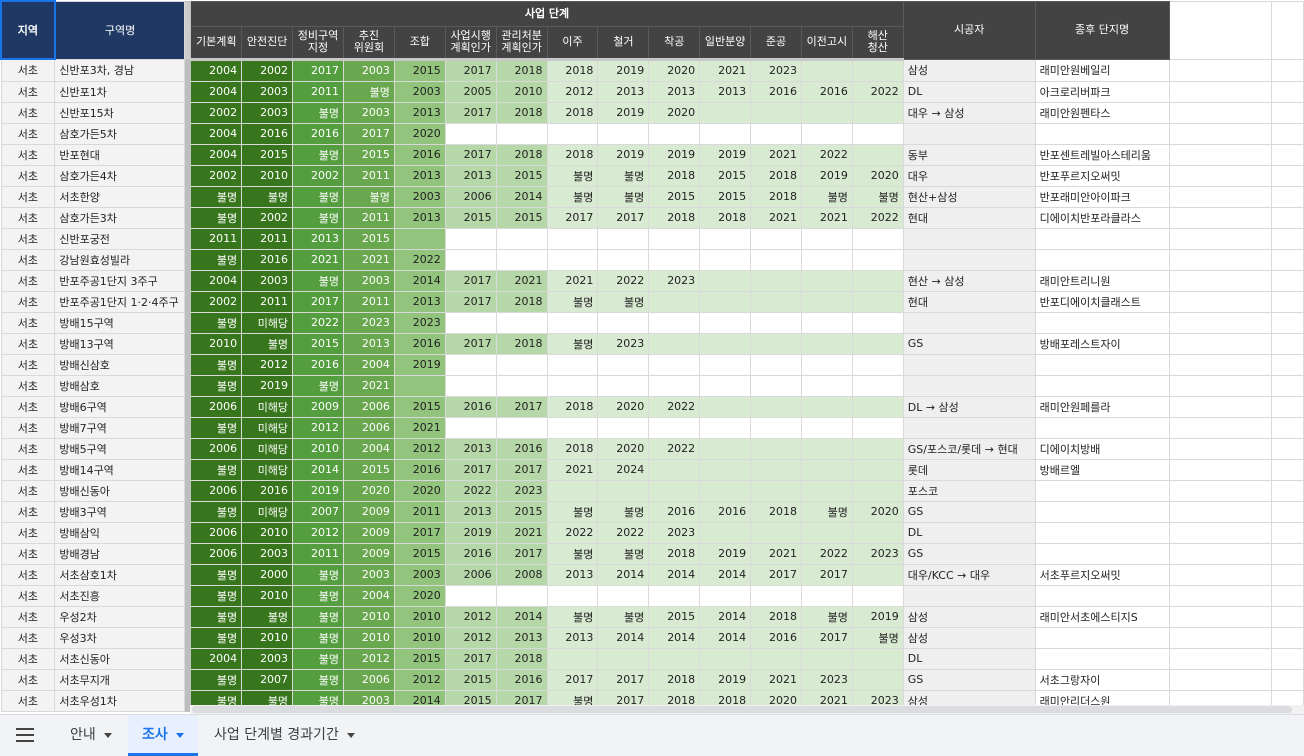 The image size is (1304, 756). Describe the element at coordinates (368, 679) in the screenshot. I see `cell-stage-3: 2006` at that location.